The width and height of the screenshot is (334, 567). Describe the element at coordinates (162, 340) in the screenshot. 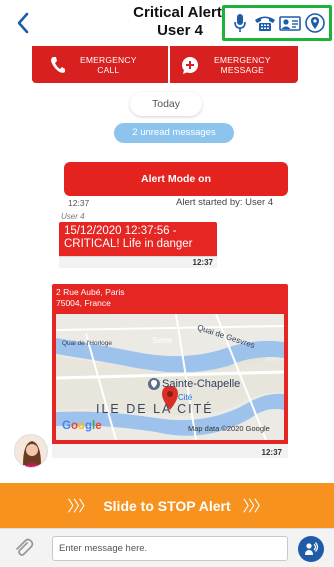

I see `map-label-seine: Seine` at that location.